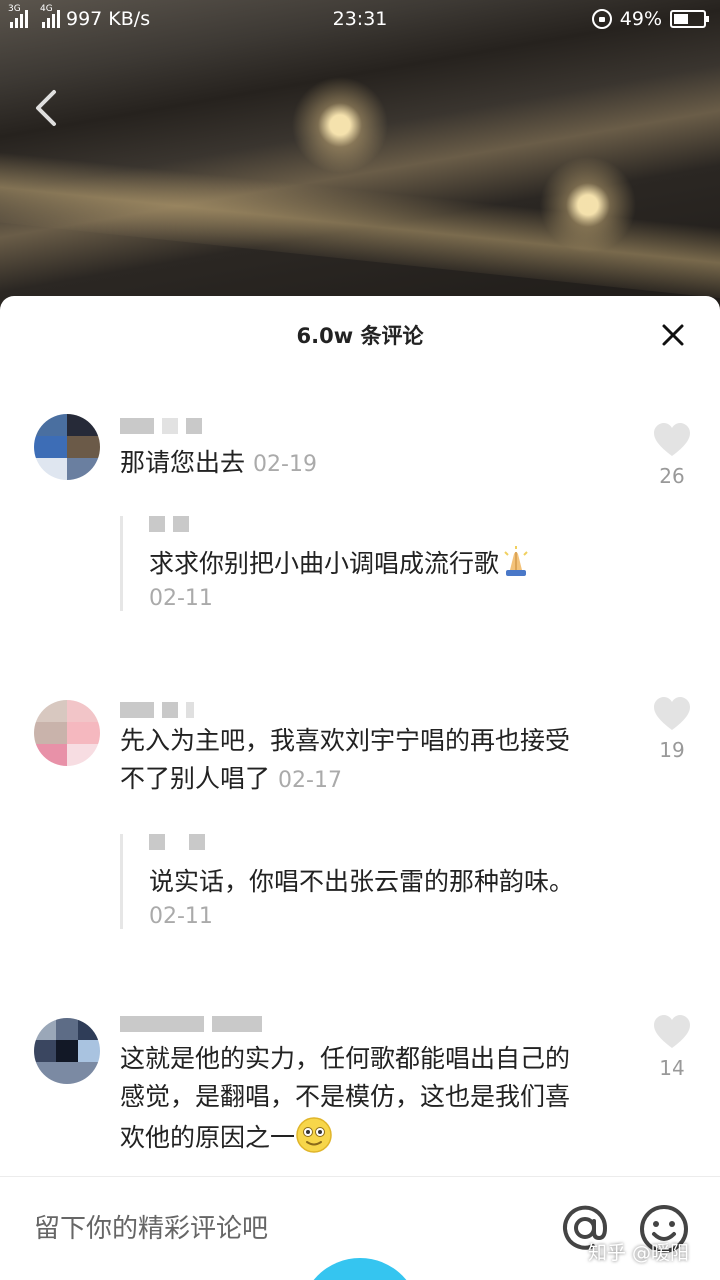 This screenshot has height=1280, width=720. I want to click on network-type-2: 4G, so click(46, 9).